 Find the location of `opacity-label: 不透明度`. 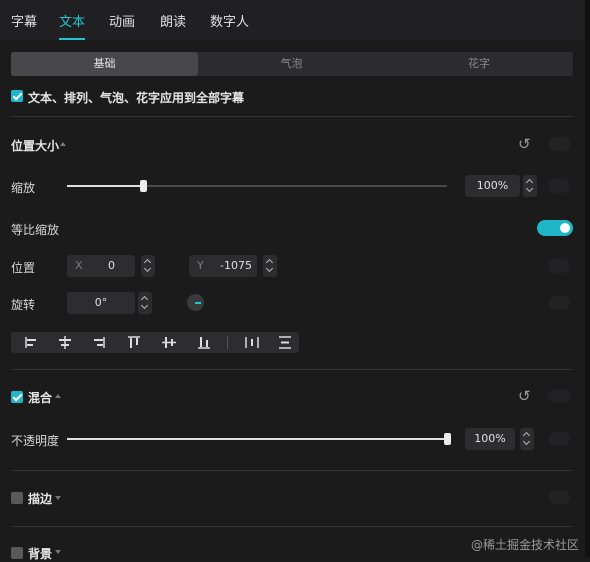

opacity-label: 不透明度 is located at coordinates (35, 441).